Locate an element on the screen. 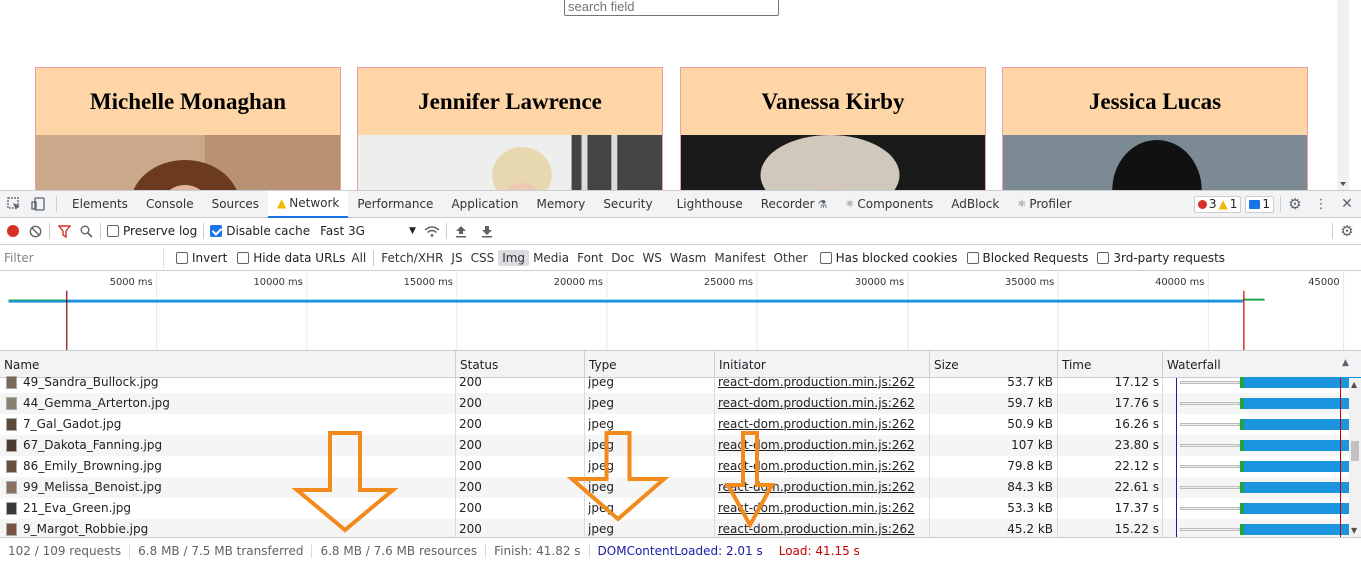 The width and height of the screenshot is (1361, 563). disable-cache-checkbox: Disable cache is located at coordinates (260, 231).